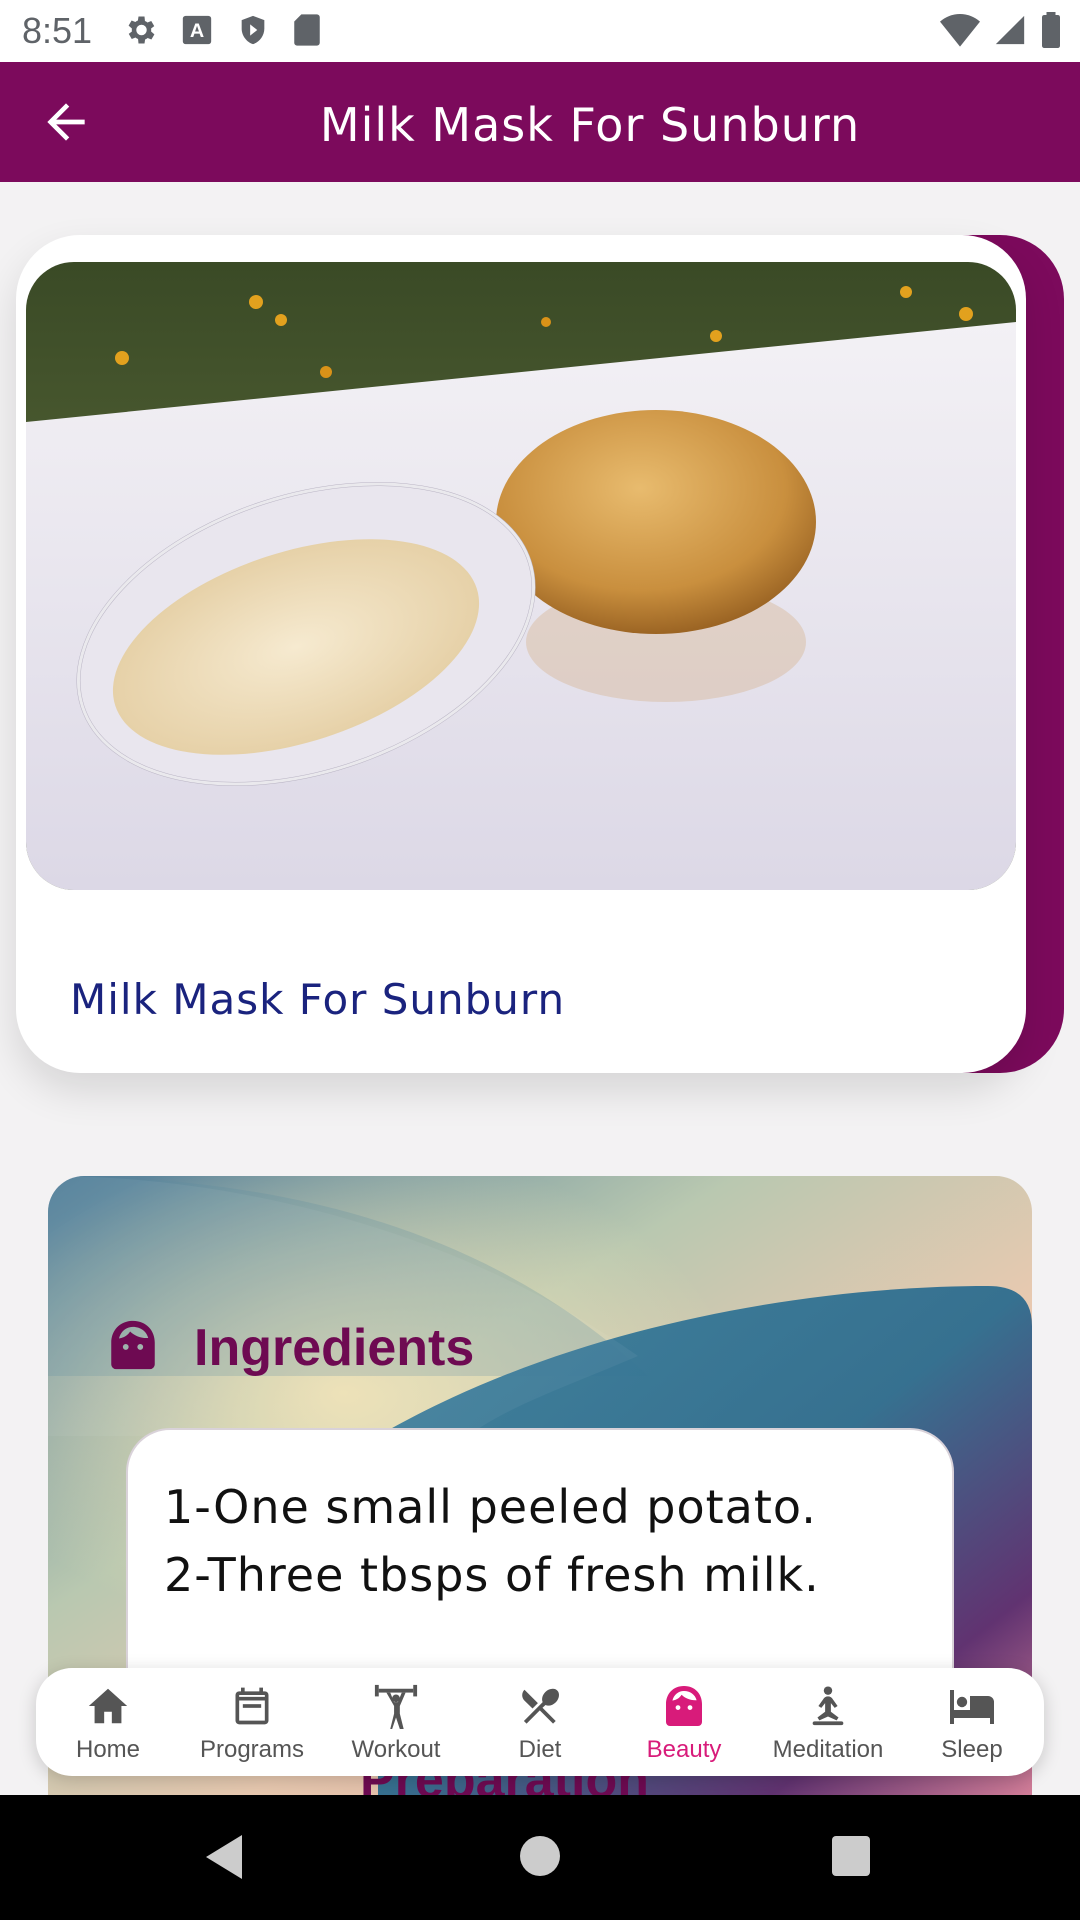 This screenshot has height=1920, width=1080. I want to click on page-title: Milk Mask For Sunburn, so click(590, 125).